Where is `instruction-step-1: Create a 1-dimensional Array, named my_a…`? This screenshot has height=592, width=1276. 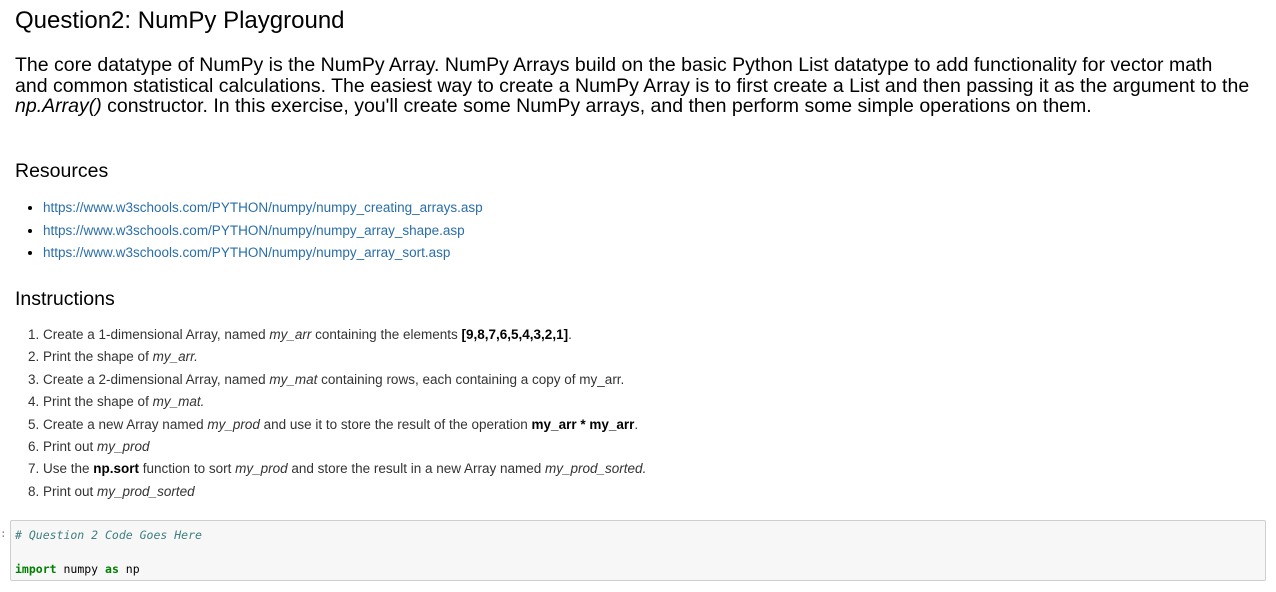
instruction-step-1: Create a 1-dimensional Array, named my_a… is located at coordinates (344, 335).